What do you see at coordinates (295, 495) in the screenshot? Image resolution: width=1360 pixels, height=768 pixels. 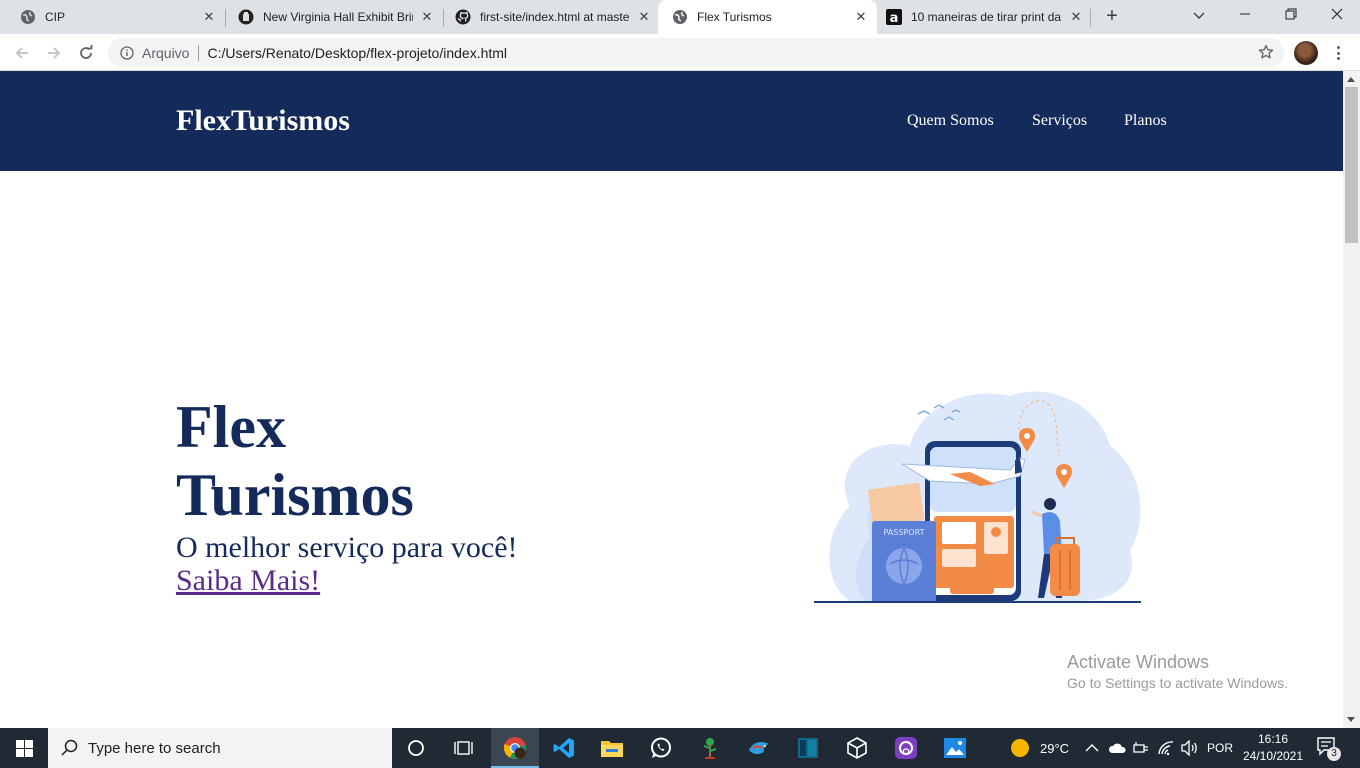 I see `hero-title-line: Turismos` at bounding box center [295, 495].